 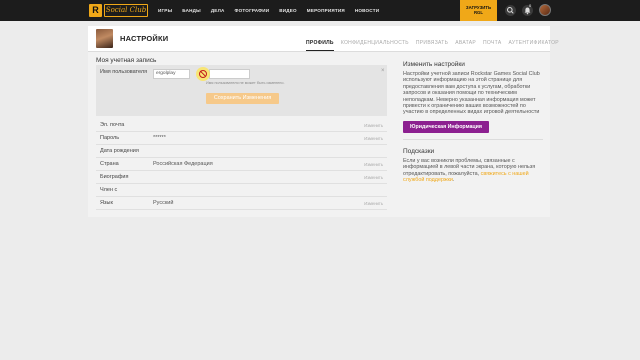 I want to click on row-label: Биография, so click(x=114, y=177).